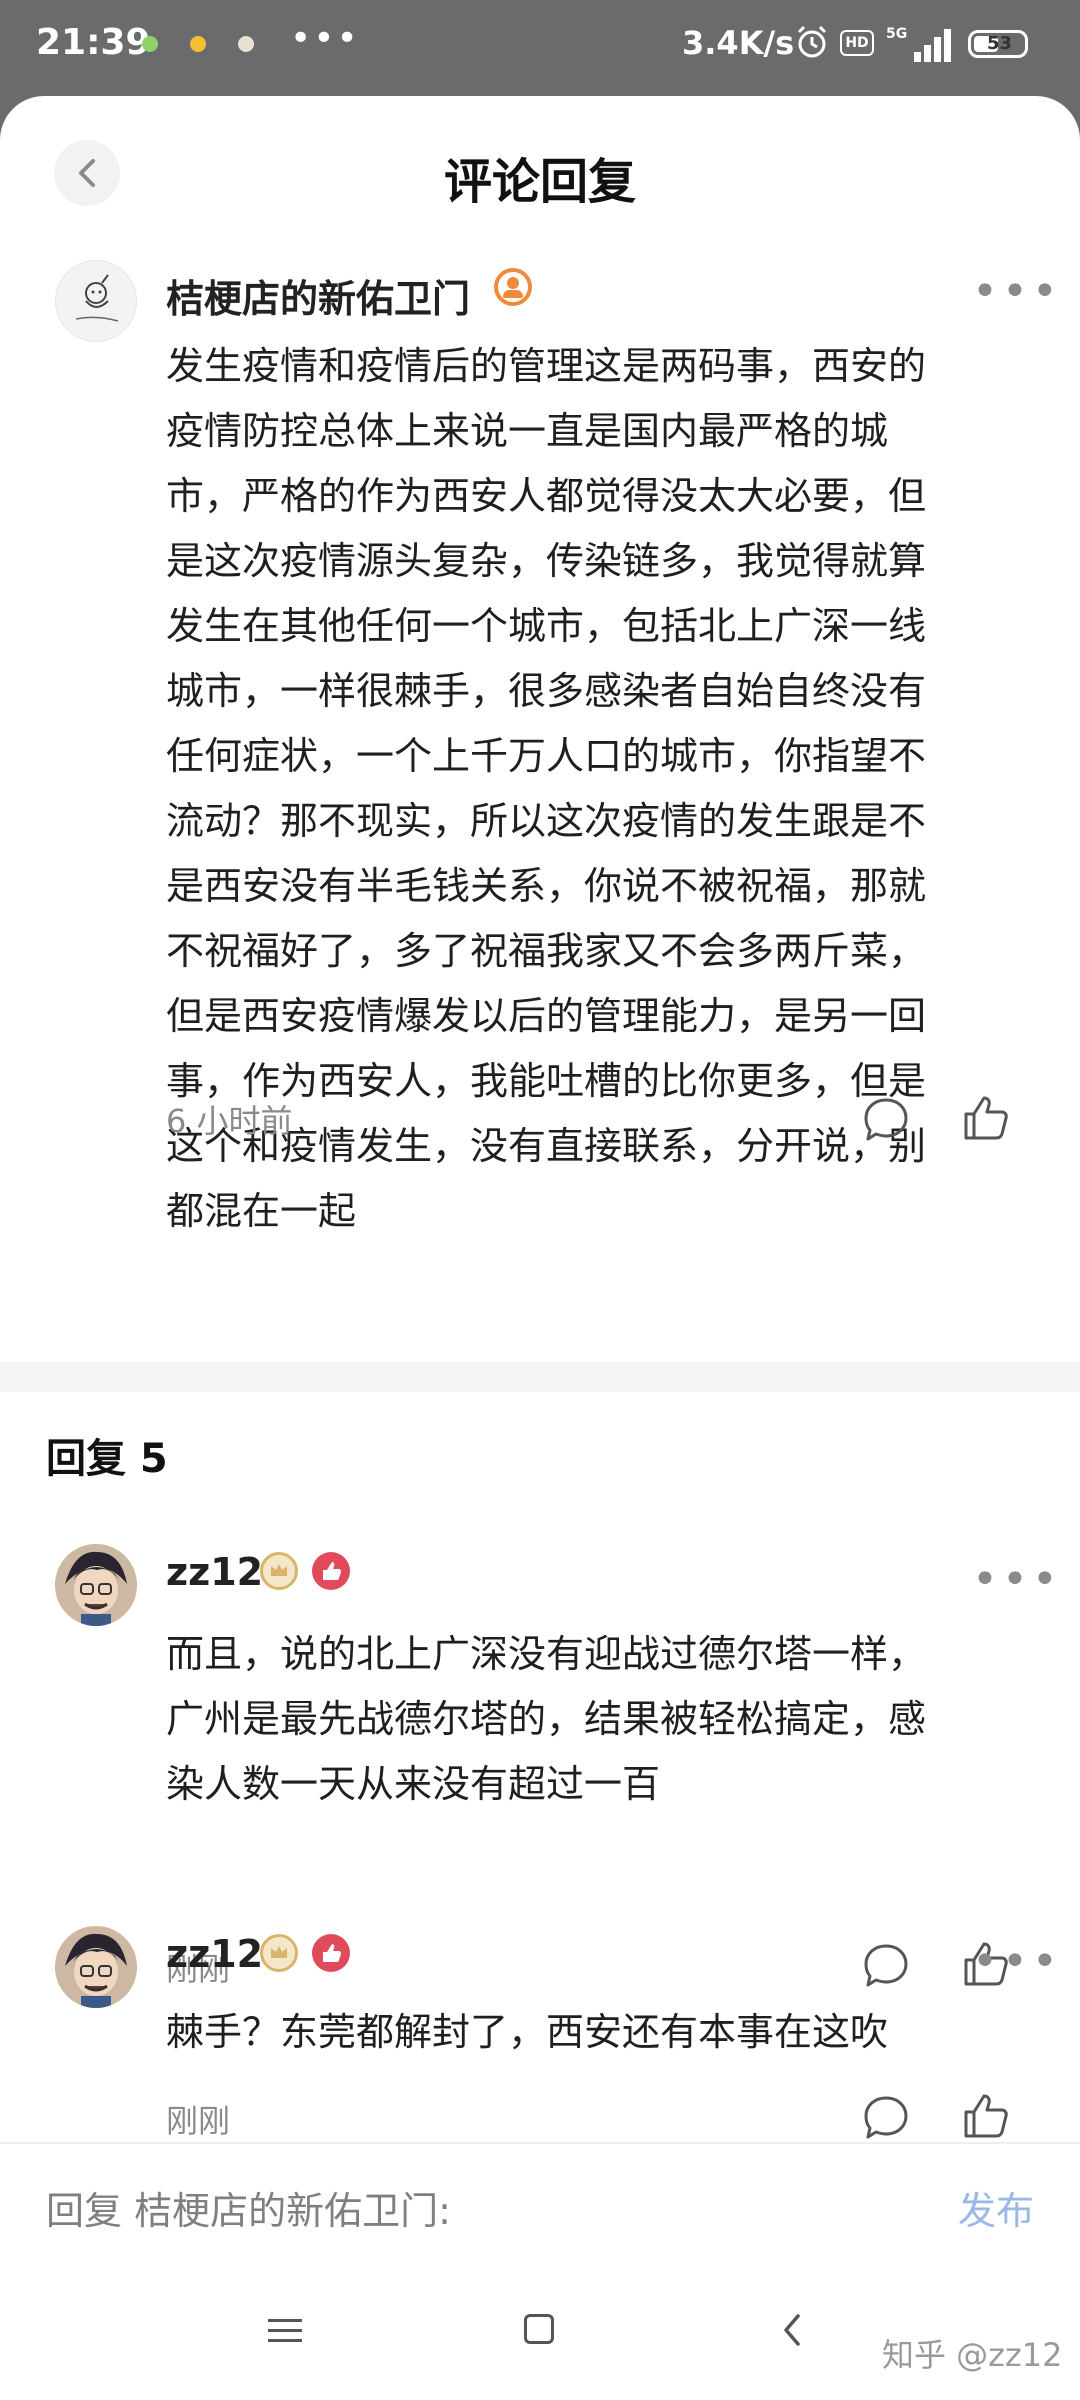 This screenshot has width=1080, height=2400. What do you see at coordinates (527, 2032) in the screenshot?
I see `reply-text: 棘手？东莞都解封了，西安还有本事在这吹` at bounding box center [527, 2032].